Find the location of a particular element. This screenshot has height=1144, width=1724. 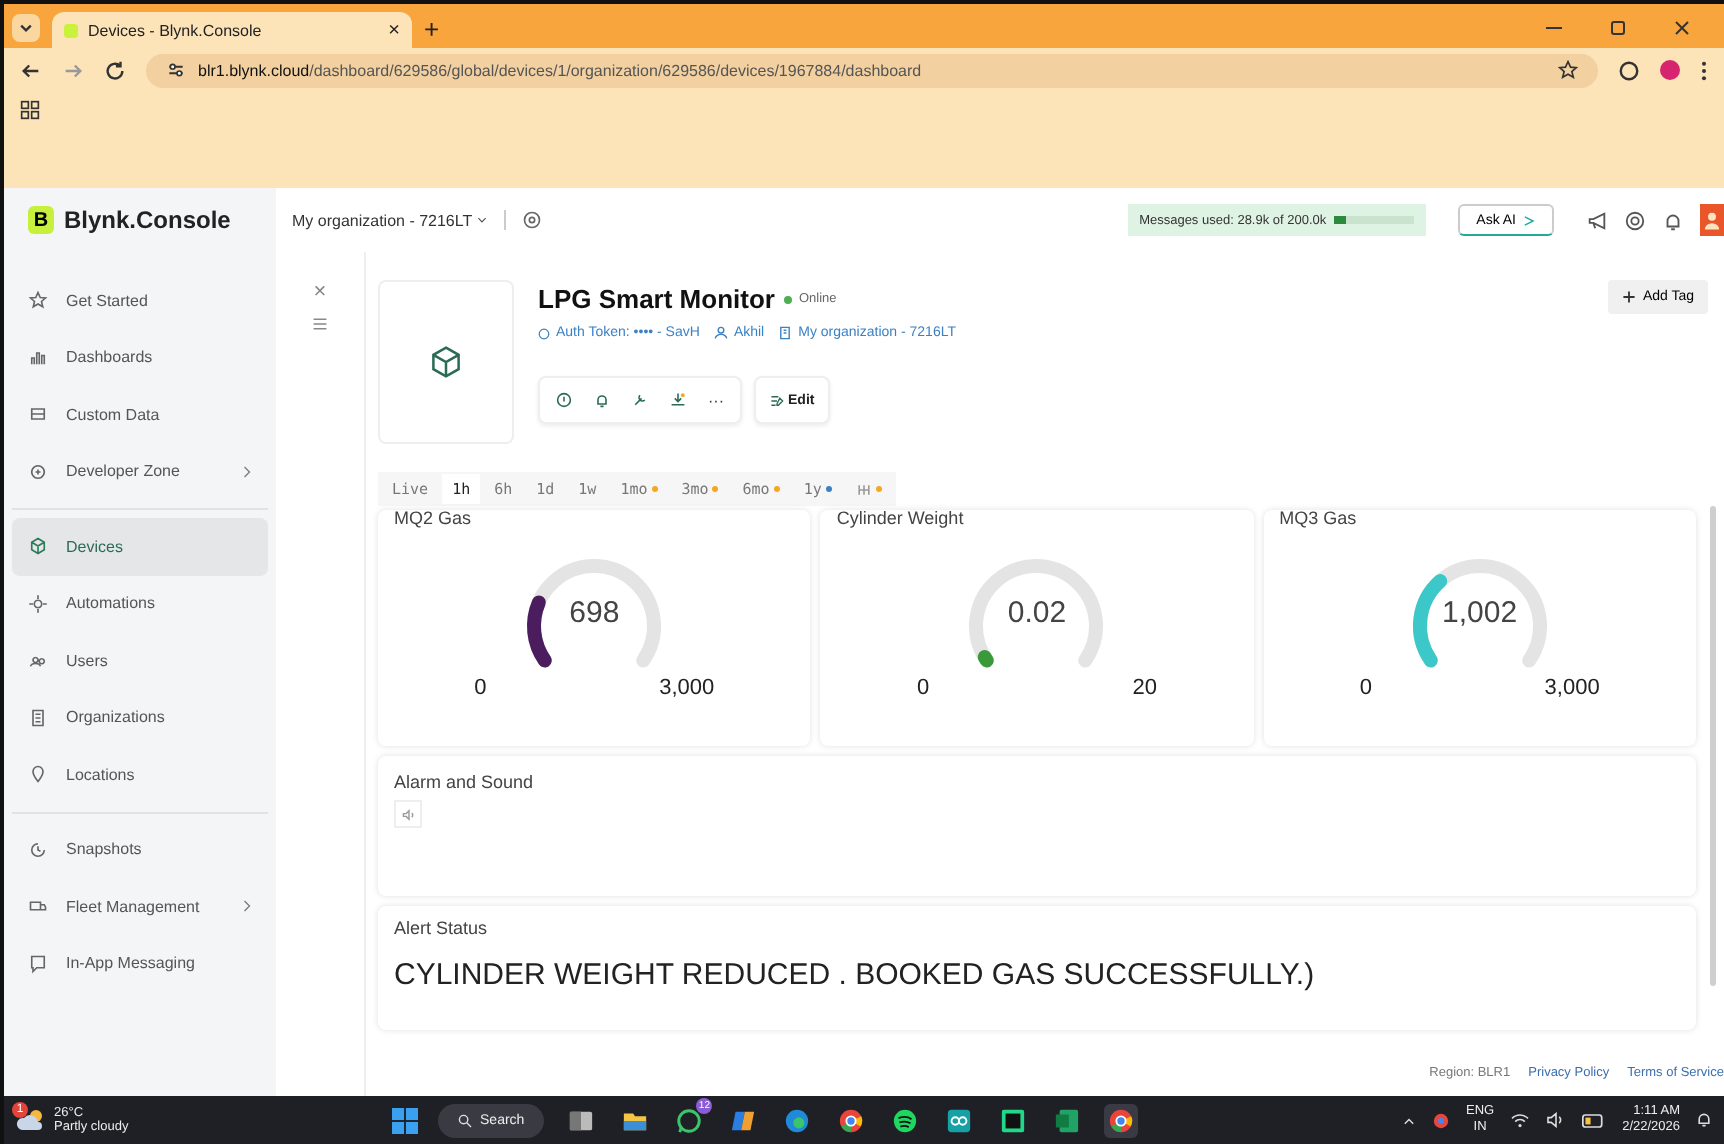

address-field: blr1.blynk.cloud/dashboard/629586/global/devices/1/organization/629586/devices/1967884/dashboard is located at coordinates (872, 70).